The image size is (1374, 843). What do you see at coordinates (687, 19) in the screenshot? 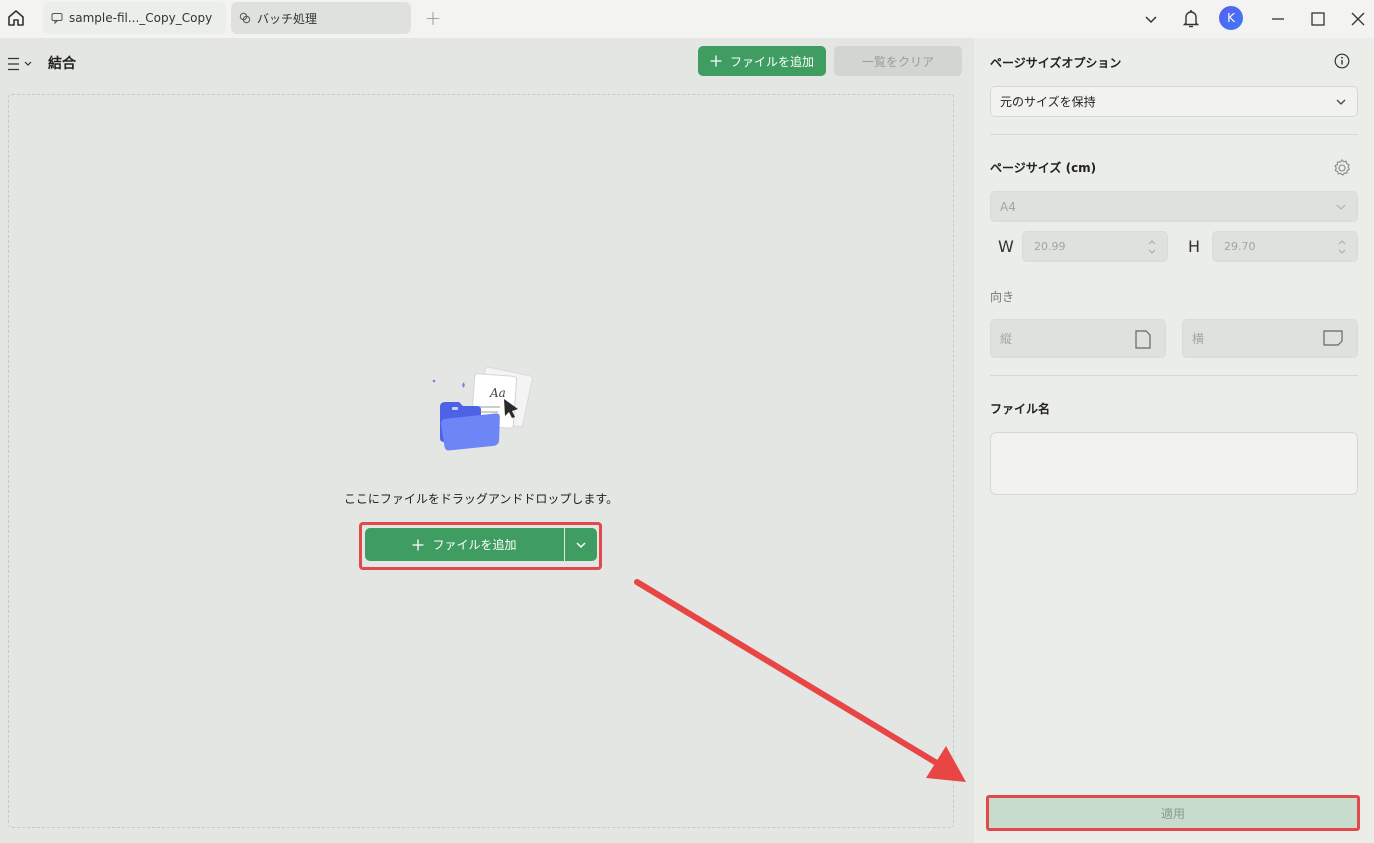
I see `title-bar: sample-fil..._Copy_Copy バッチ処理 + K` at bounding box center [687, 19].